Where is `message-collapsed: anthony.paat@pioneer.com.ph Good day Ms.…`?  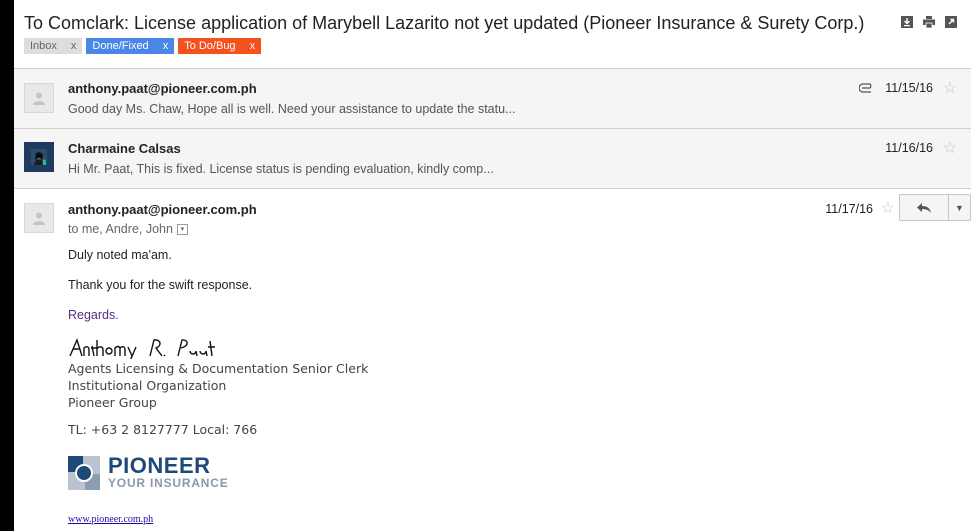
message-collapsed: anthony.paat@pioneer.com.ph Good day Ms.… is located at coordinates (492, 98).